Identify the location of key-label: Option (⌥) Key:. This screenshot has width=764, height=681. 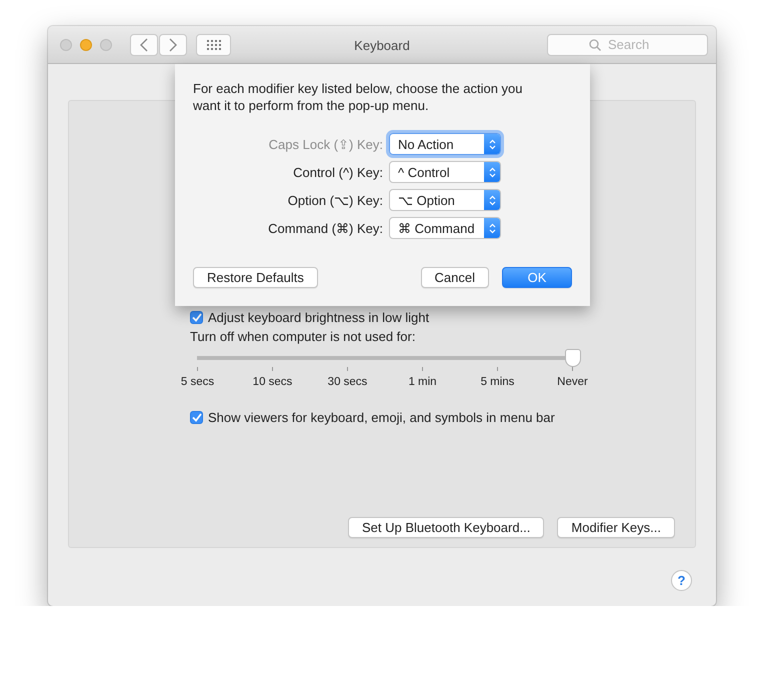
(334, 200).